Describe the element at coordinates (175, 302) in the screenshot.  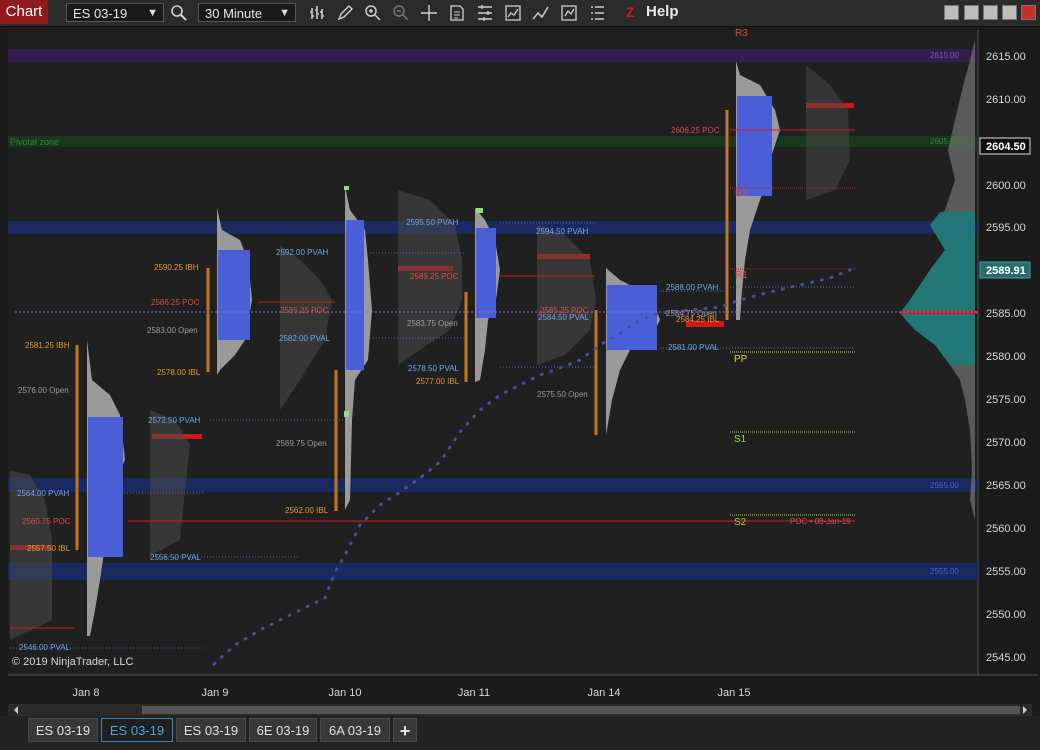
I see `level-label: 2586.25 POC` at that location.